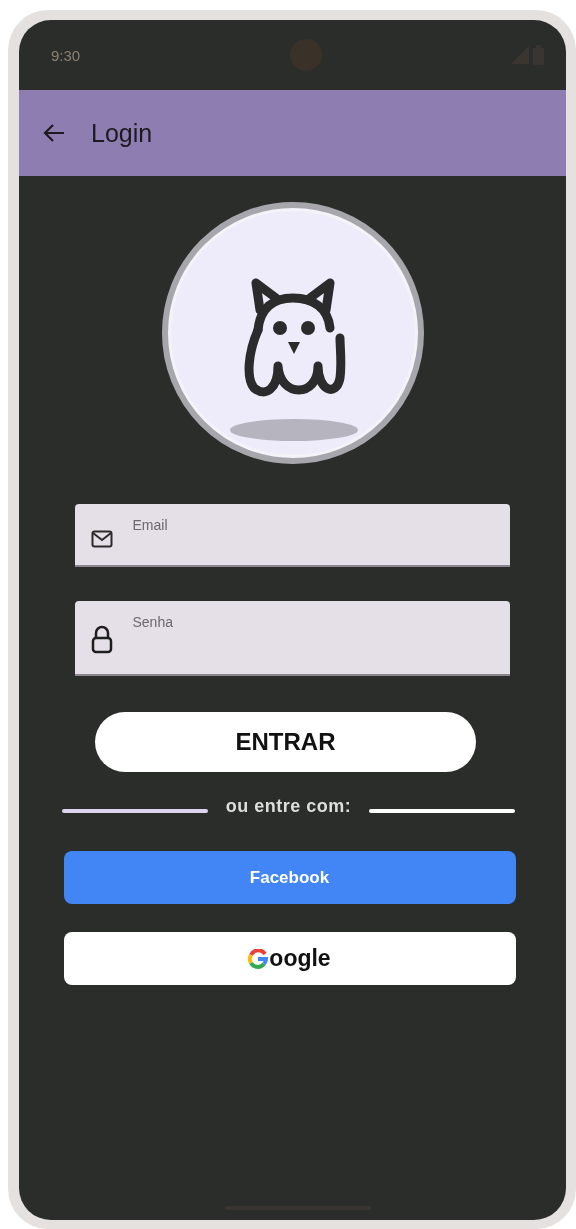 Image resolution: width=576 pixels, height=1229 pixels. I want to click on submit-button: ENTRAR, so click(285, 742).